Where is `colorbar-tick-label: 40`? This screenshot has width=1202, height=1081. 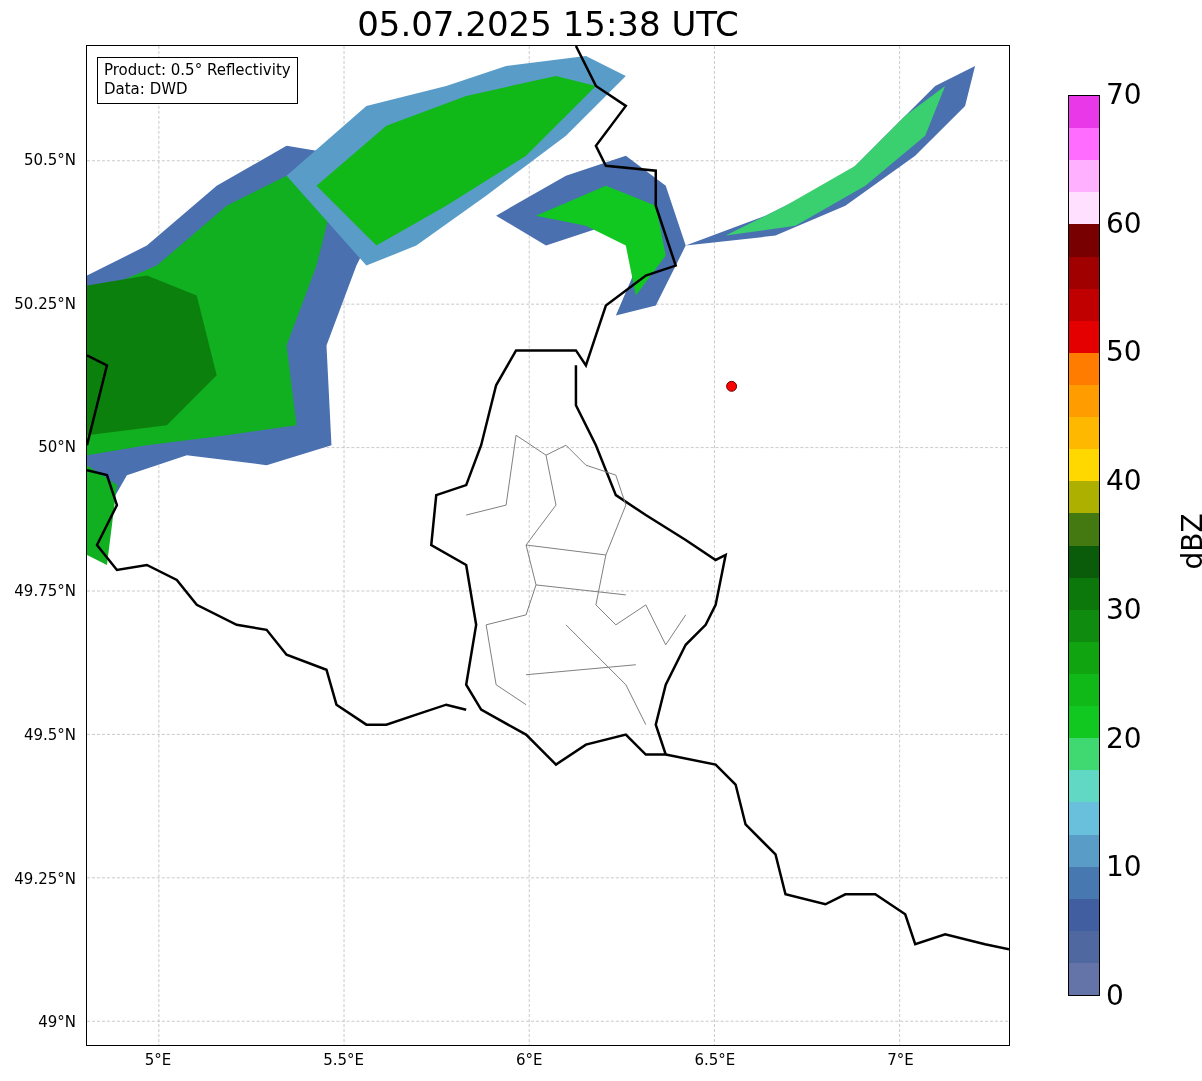 colorbar-tick-label: 40 is located at coordinates (1124, 481).